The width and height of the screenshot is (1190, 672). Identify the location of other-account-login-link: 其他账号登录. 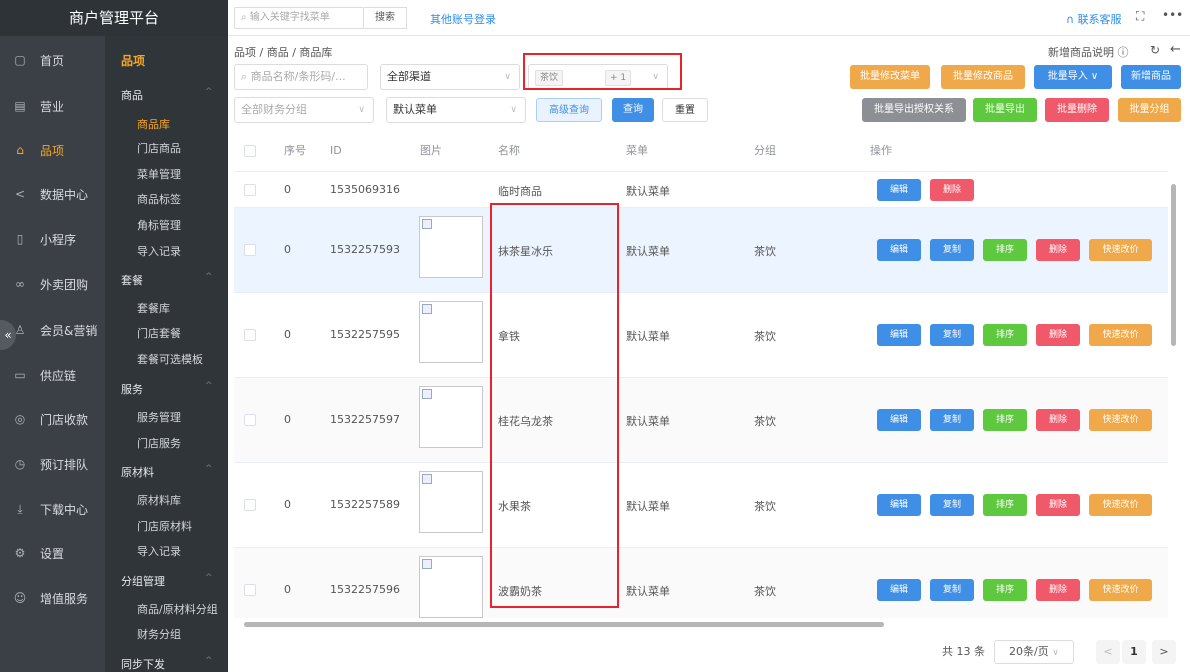
(463, 19).